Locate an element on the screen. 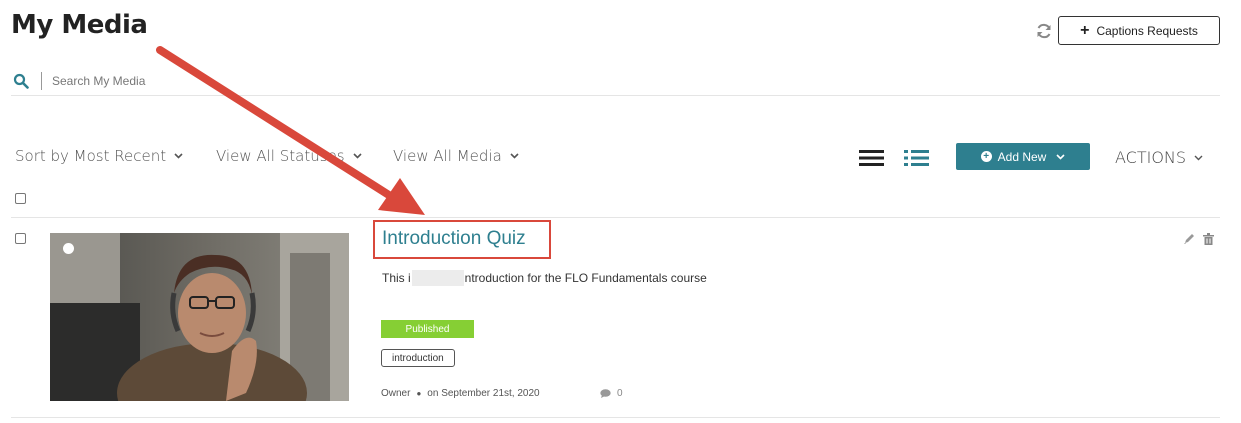 The width and height of the screenshot is (1241, 423). status-filter-label: View All Statuses is located at coordinates (280, 156).